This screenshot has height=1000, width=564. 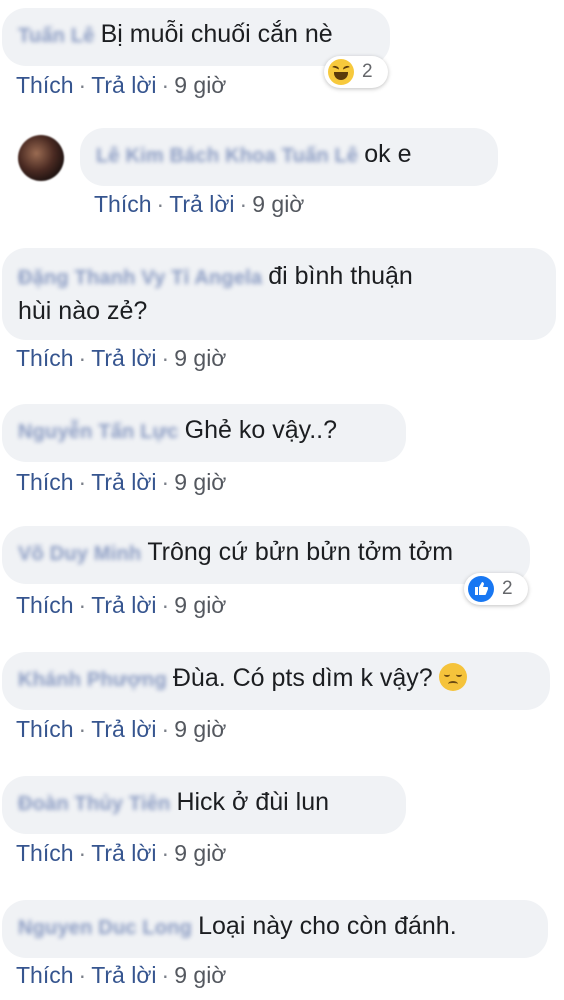 I want to click on comment-text-line2: hùi nào zẻ?, so click(x=83, y=311).